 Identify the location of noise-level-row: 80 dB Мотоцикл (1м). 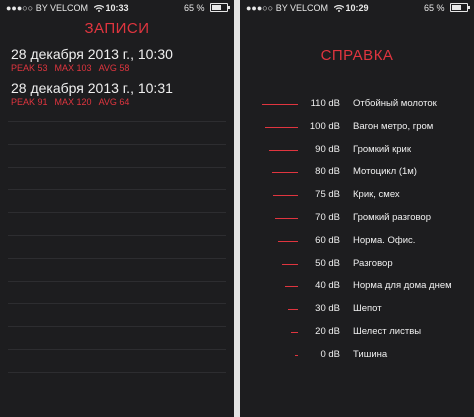
(357, 173).